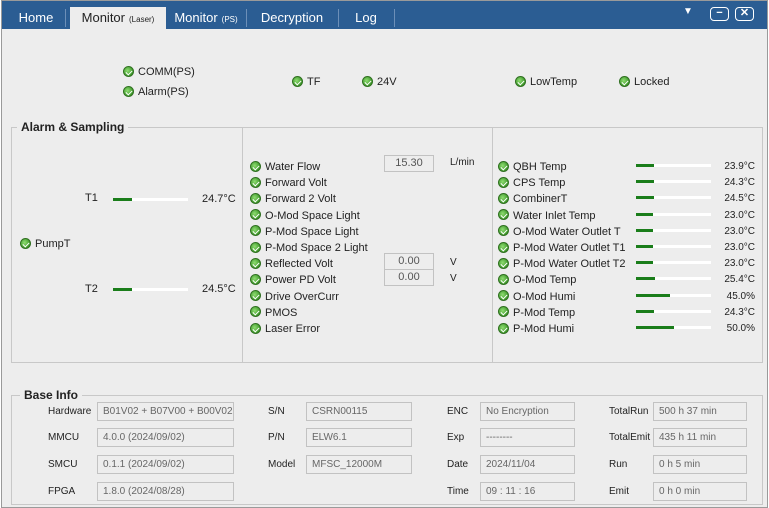 The height and width of the screenshot is (508, 769). I want to click on tab-label: Home, so click(36, 17).